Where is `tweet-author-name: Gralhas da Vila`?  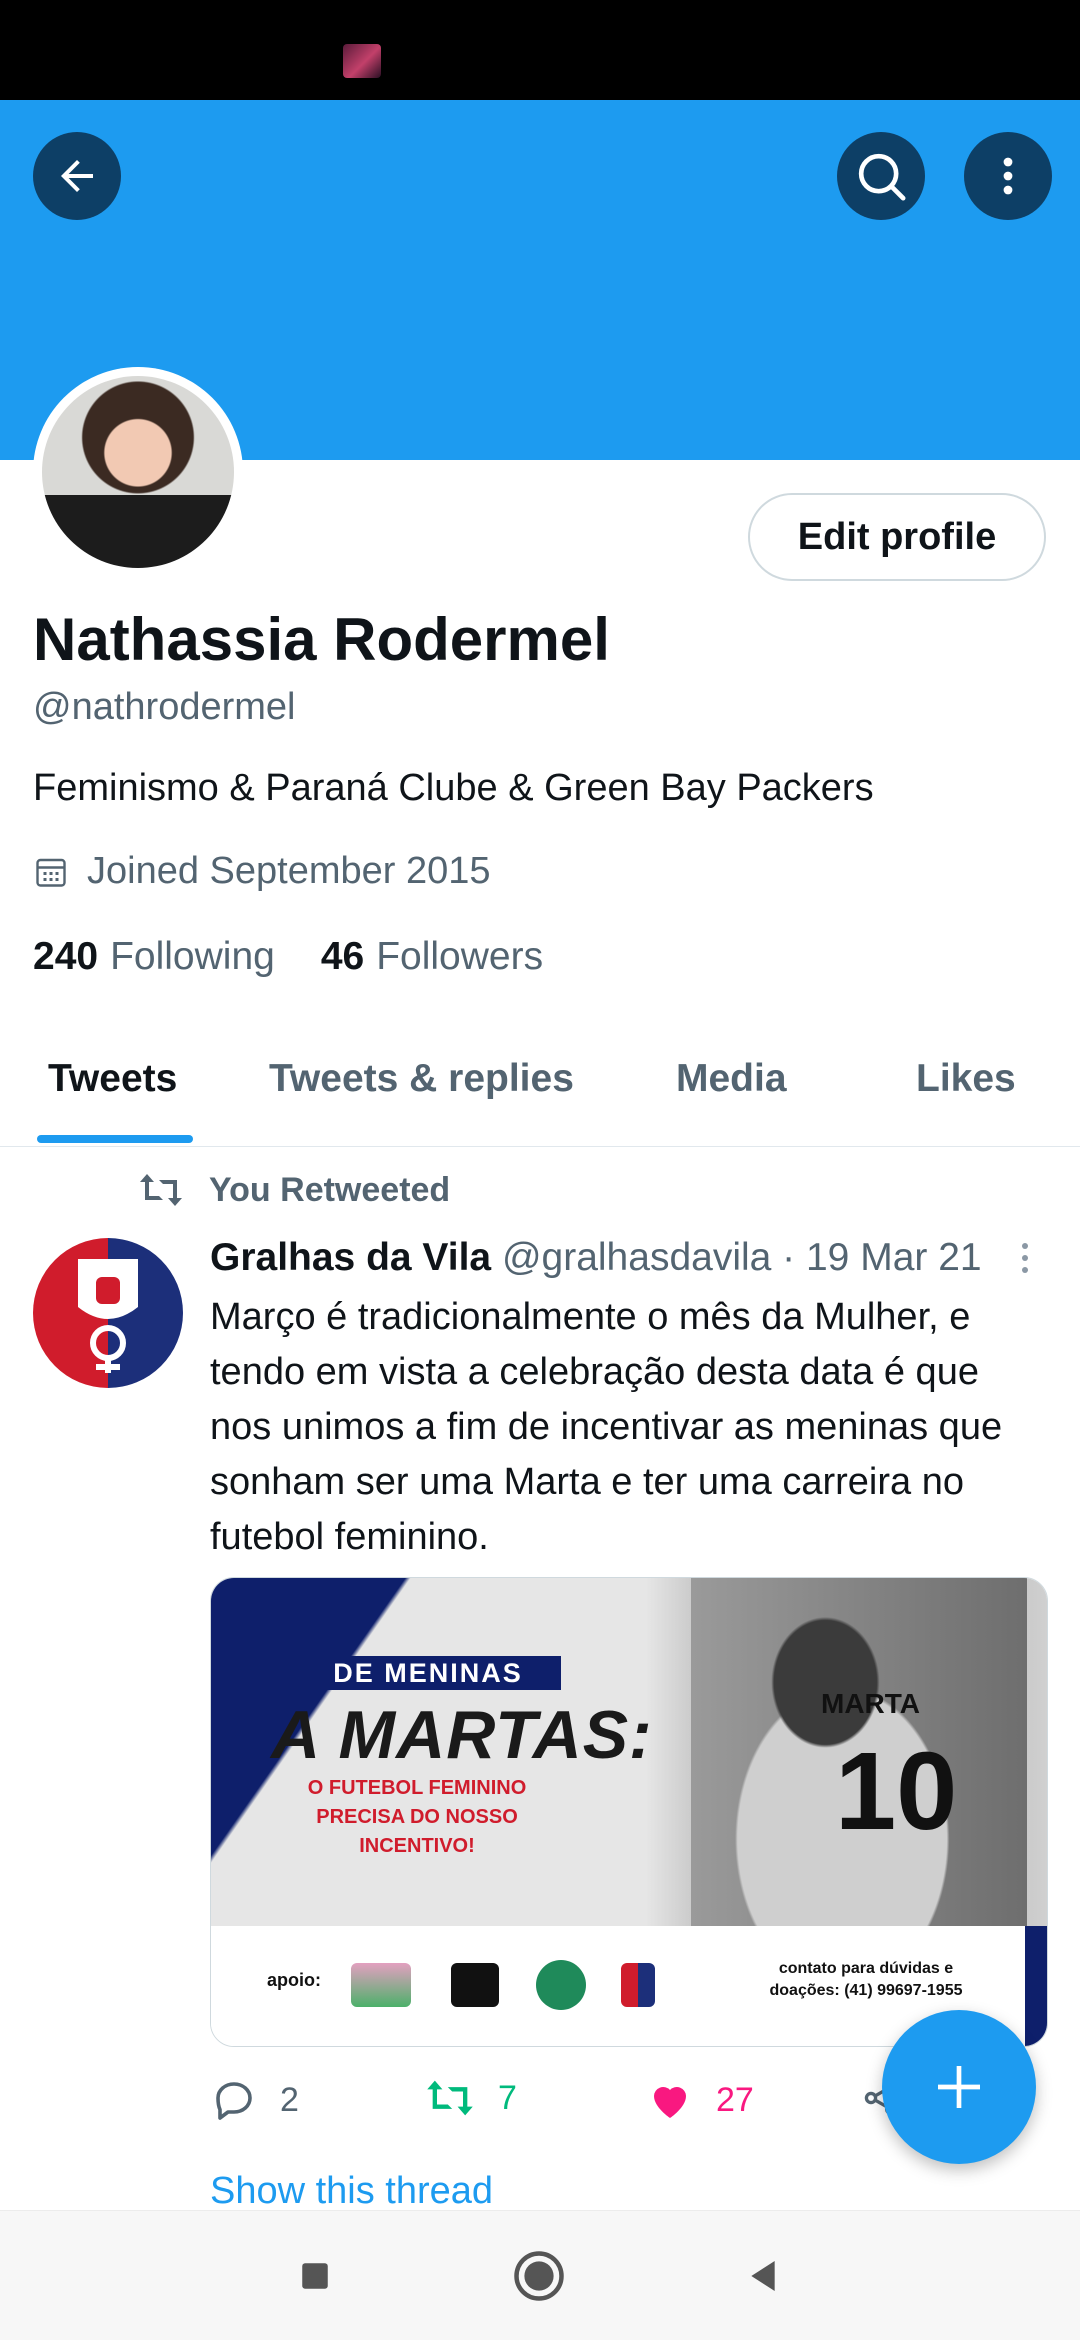 tweet-author-name: Gralhas da Vila is located at coordinates (350, 1257).